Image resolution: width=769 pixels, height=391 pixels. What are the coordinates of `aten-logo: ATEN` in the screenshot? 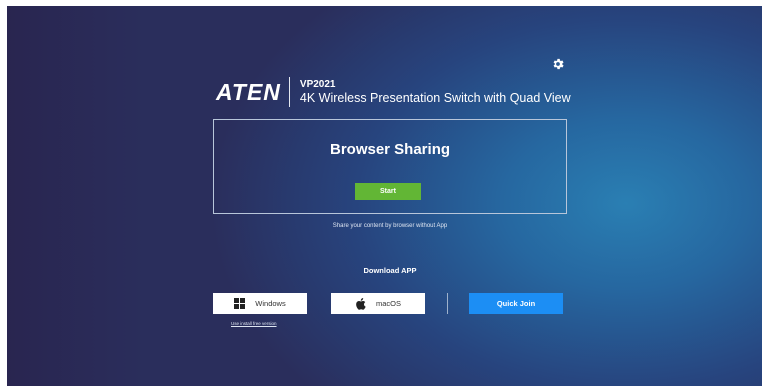 It's located at (248, 91).